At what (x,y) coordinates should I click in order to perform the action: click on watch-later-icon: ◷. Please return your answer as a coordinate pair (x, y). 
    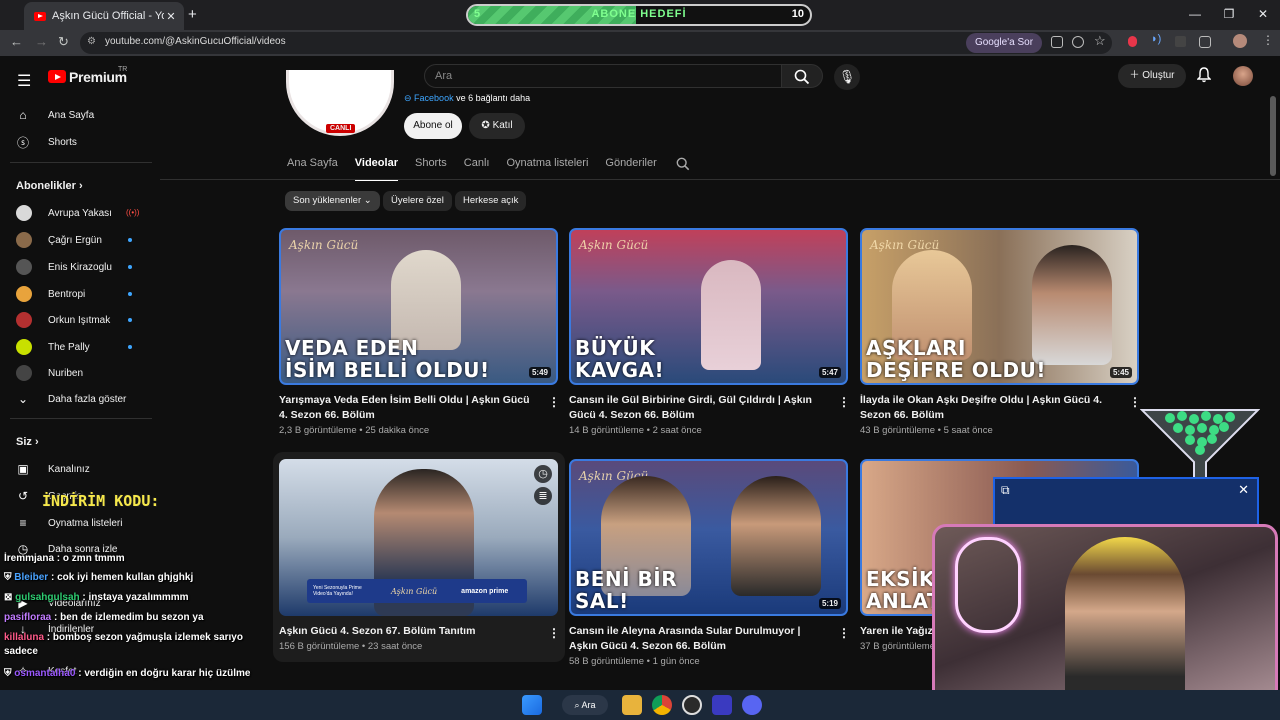
    Looking at the image, I should click on (543, 474).